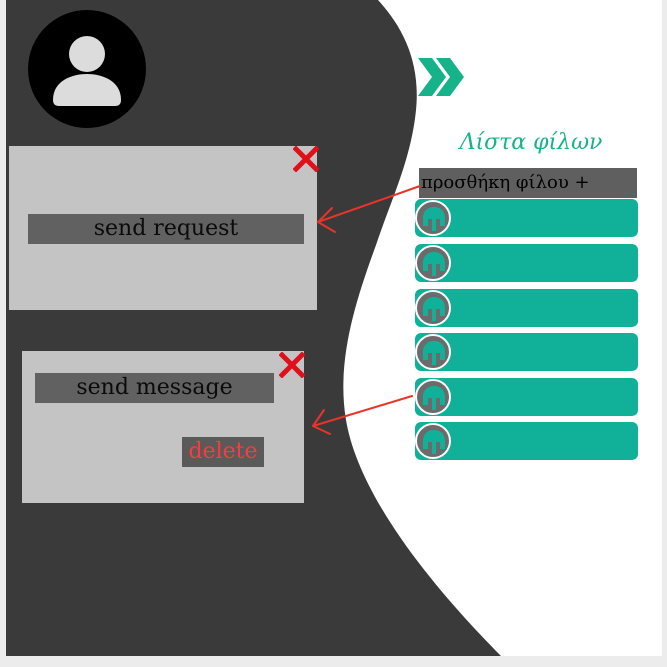 The height and width of the screenshot is (667, 667). What do you see at coordinates (528, 183) in the screenshot?
I see `add-friend-button: προσθήκη φίλου +` at bounding box center [528, 183].